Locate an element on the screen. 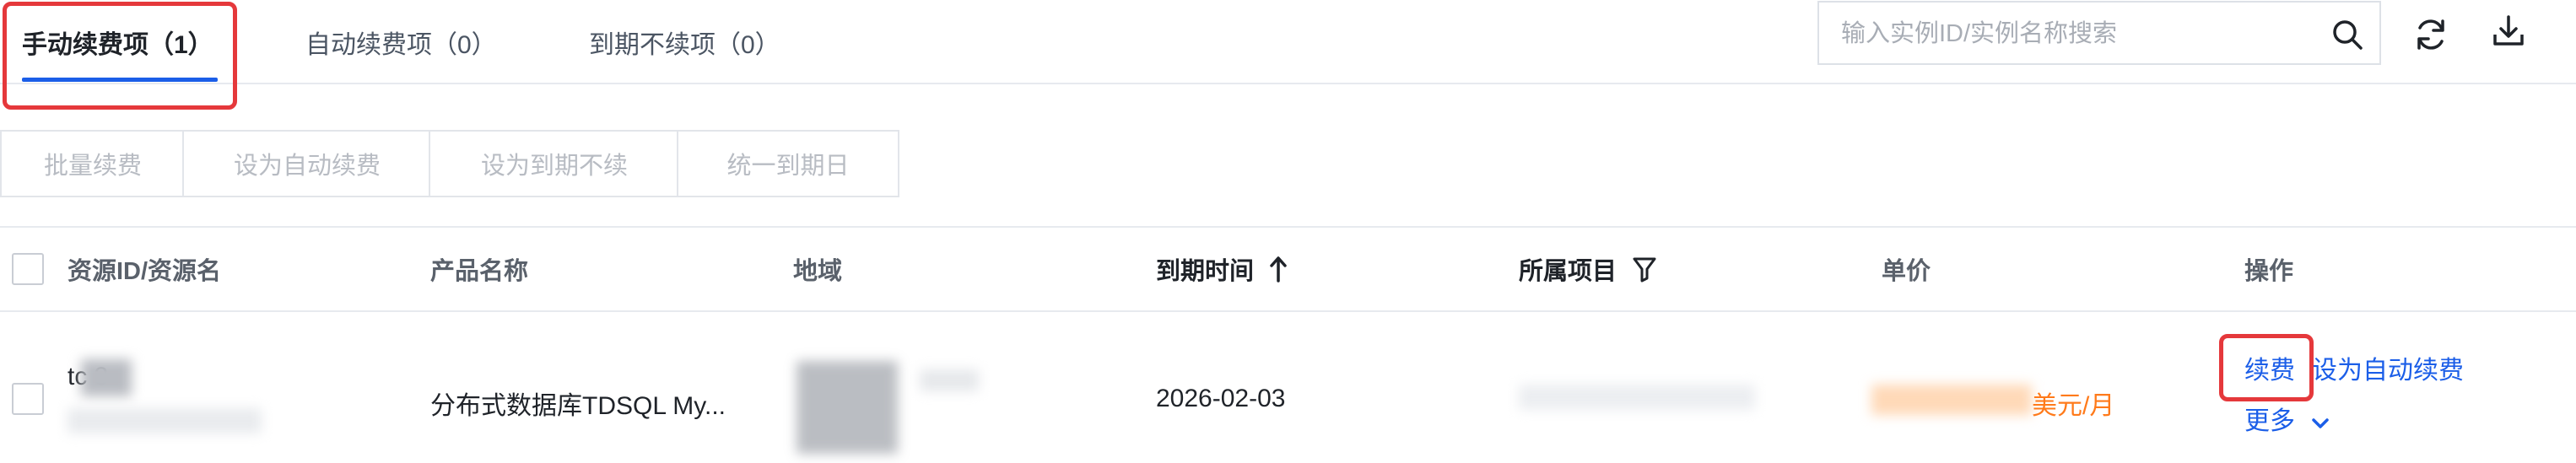 The image size is (2576, 463). highlight-box-tab is located at coordinates (120, 56).